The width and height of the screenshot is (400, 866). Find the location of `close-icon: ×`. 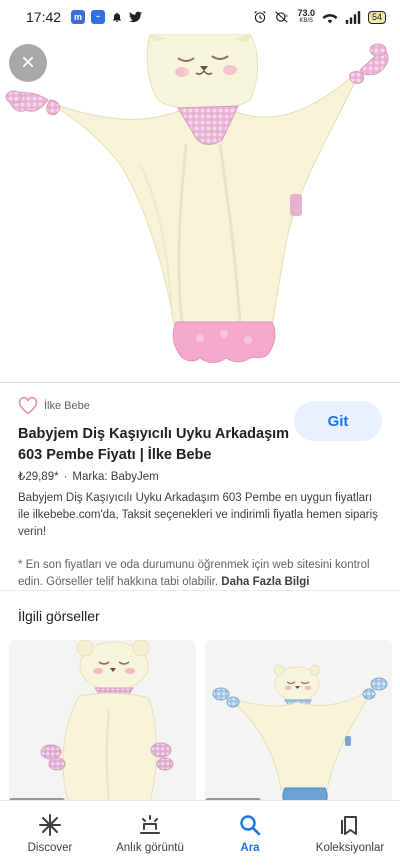

close-icon: × is located at coordinates (27, 62).